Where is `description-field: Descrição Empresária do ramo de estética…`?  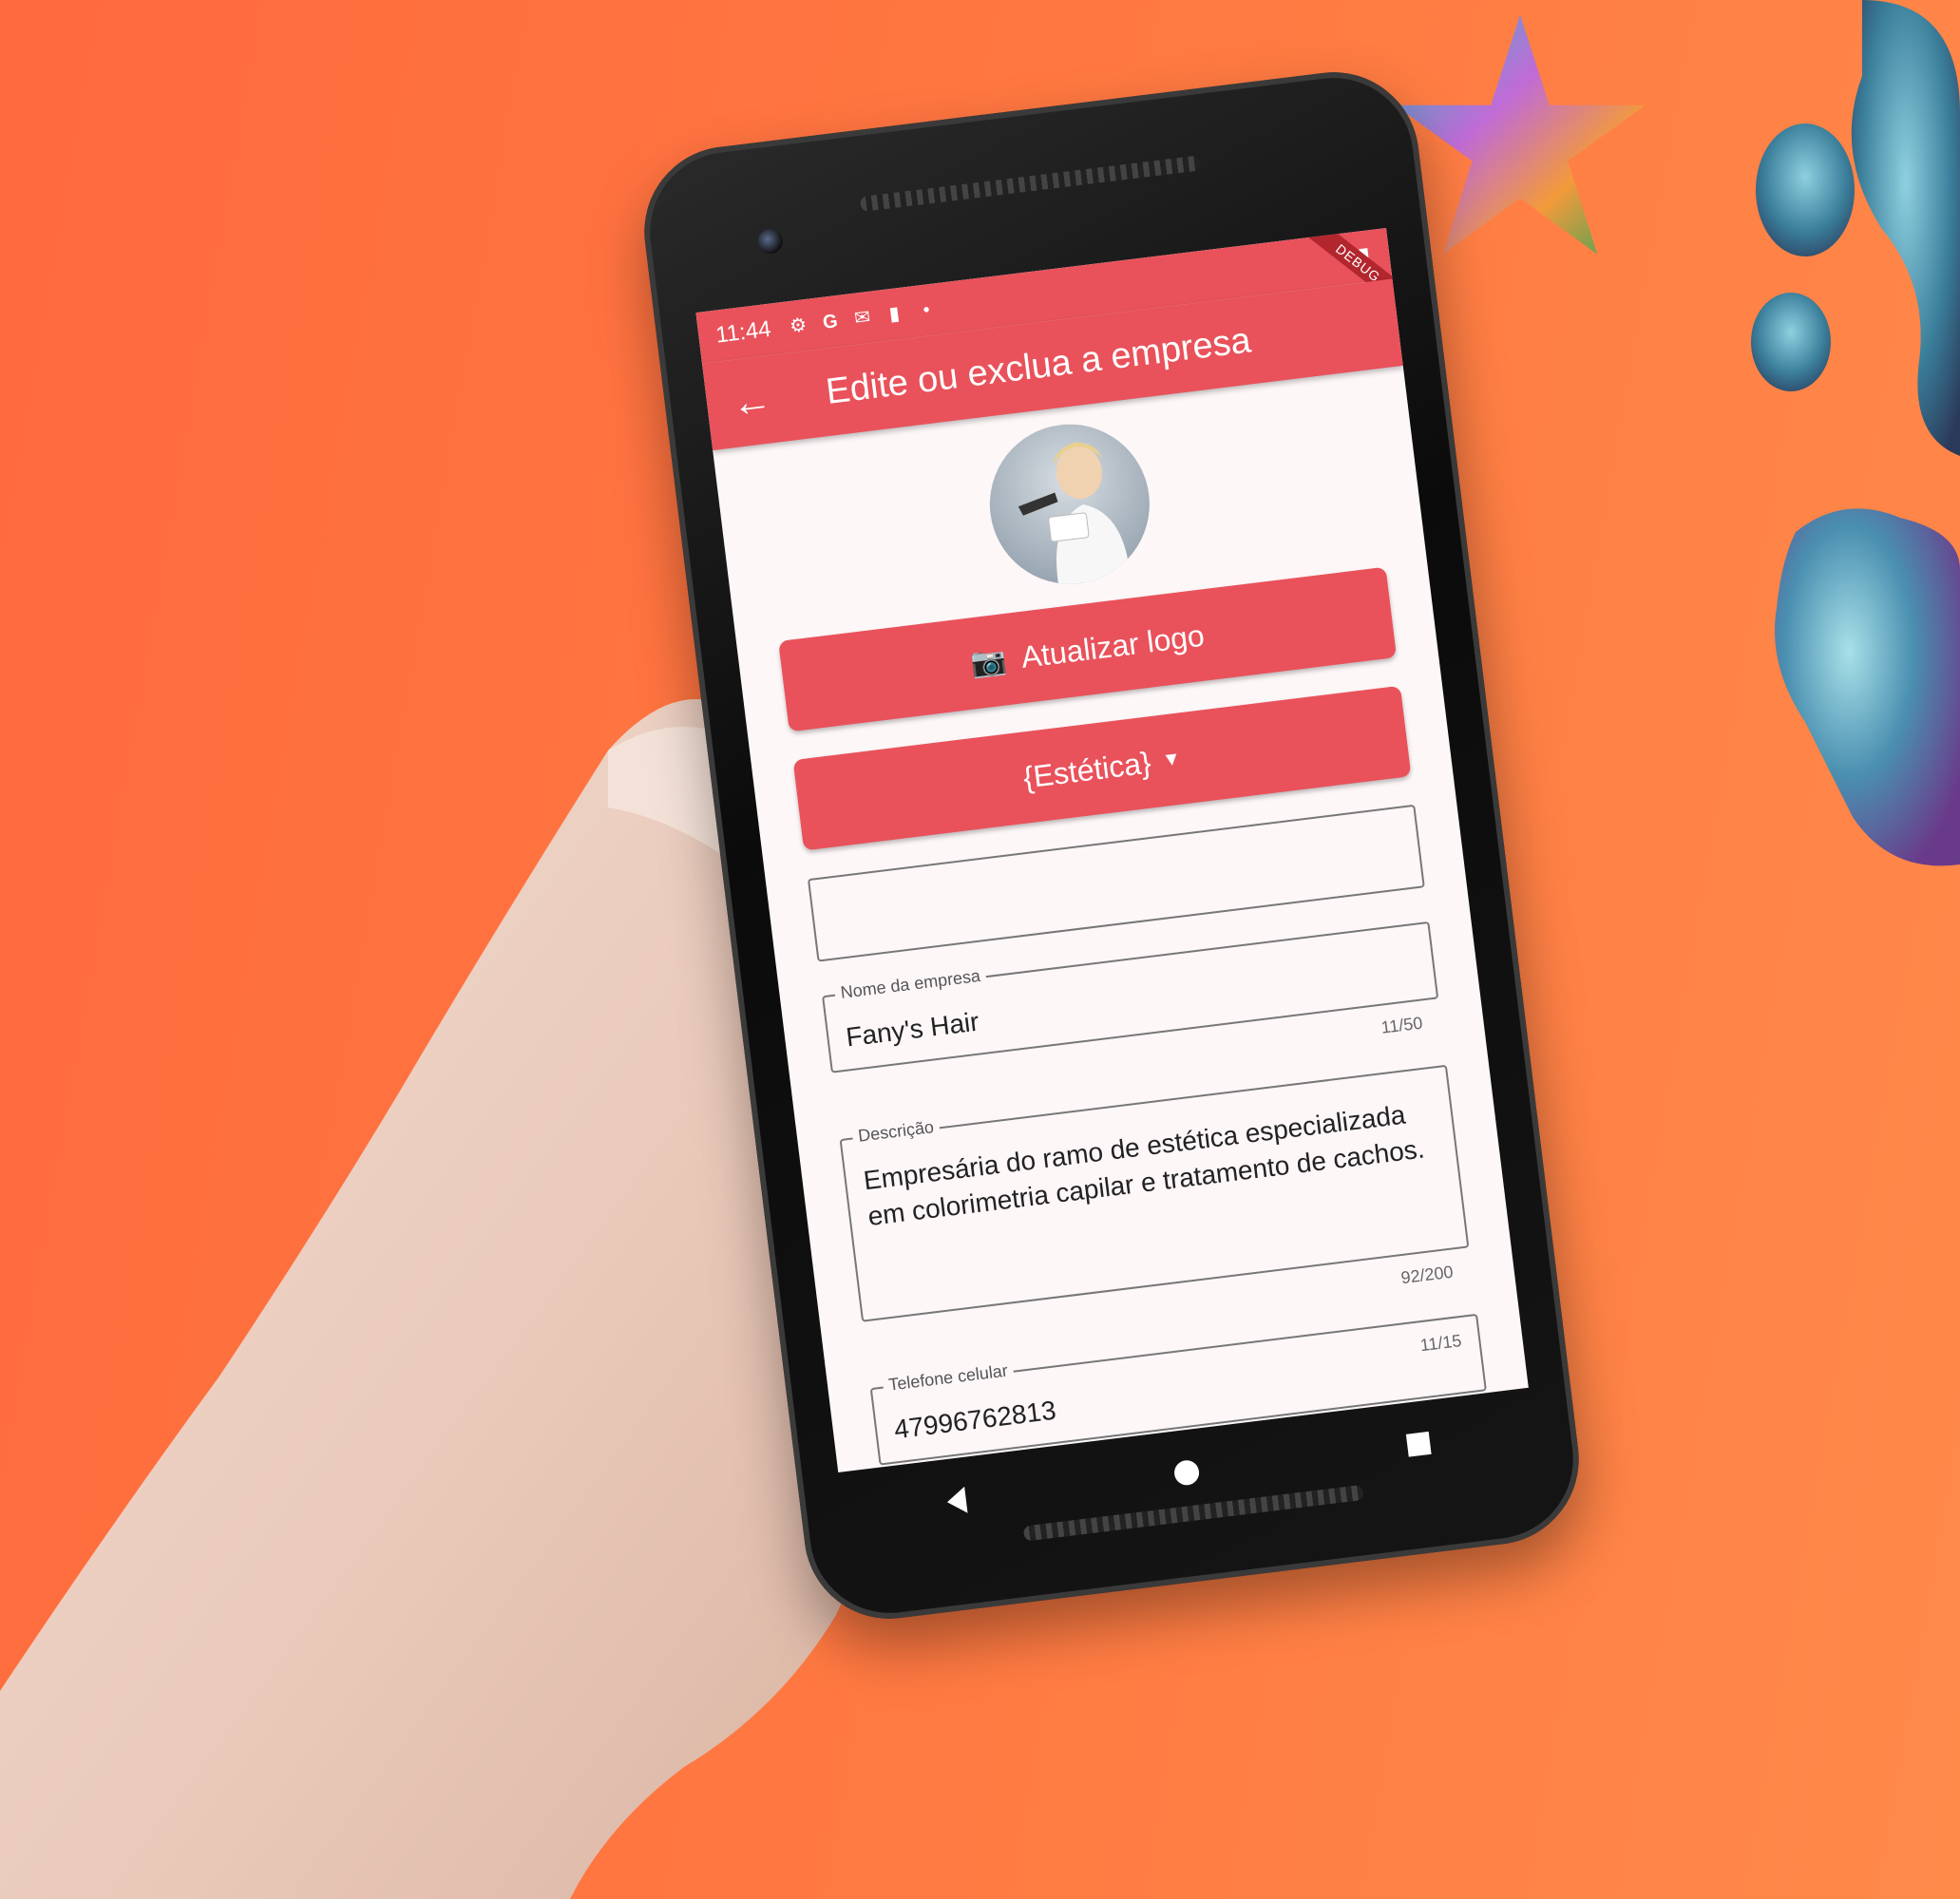 description-field: Descrição Empresária do ramo de estética… is located at coordinates (1154, 1193).